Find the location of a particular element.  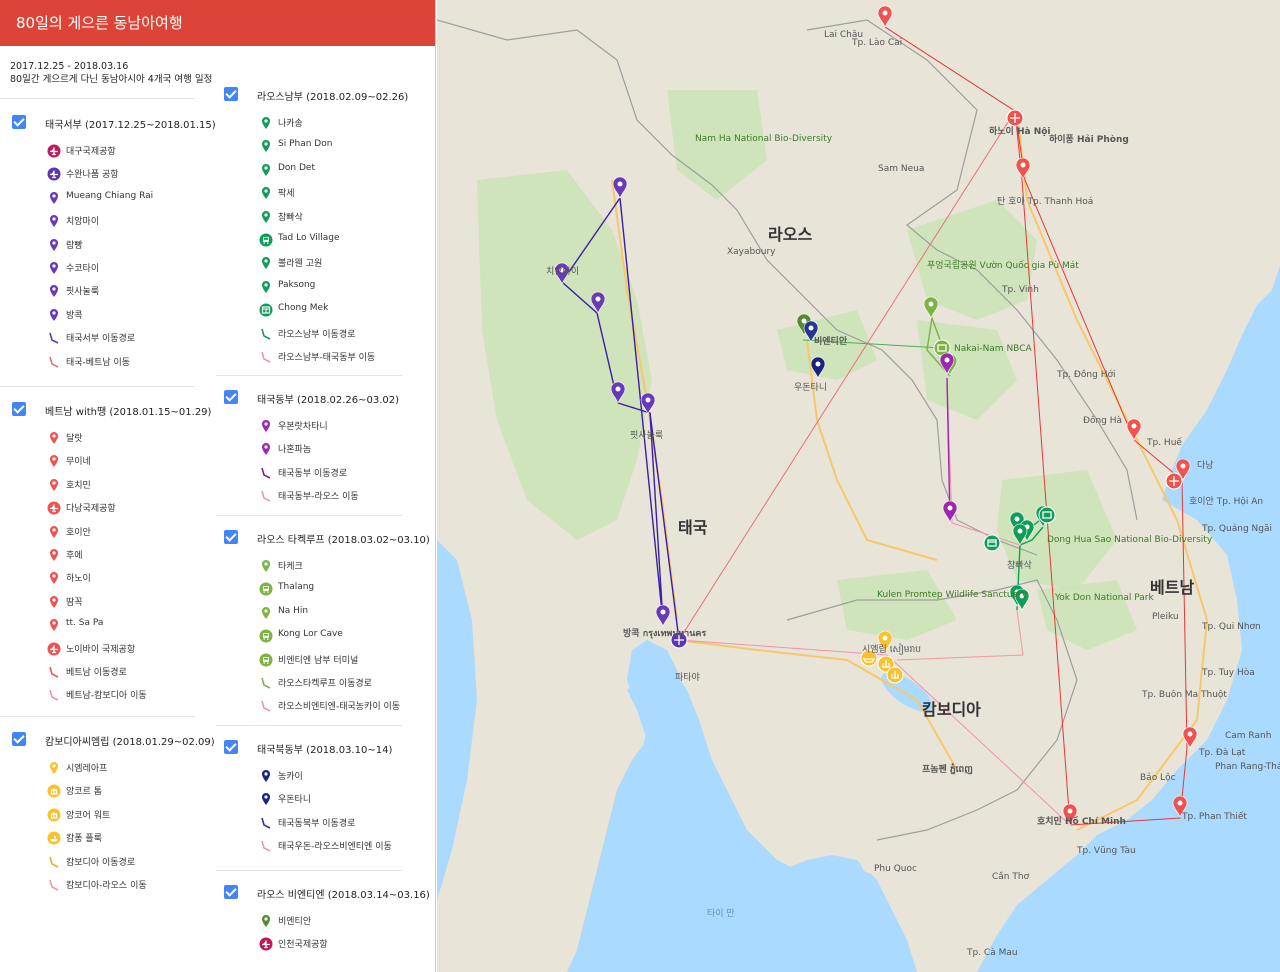

layer-item: 땀꼭 is located at coordinates (145, 603).